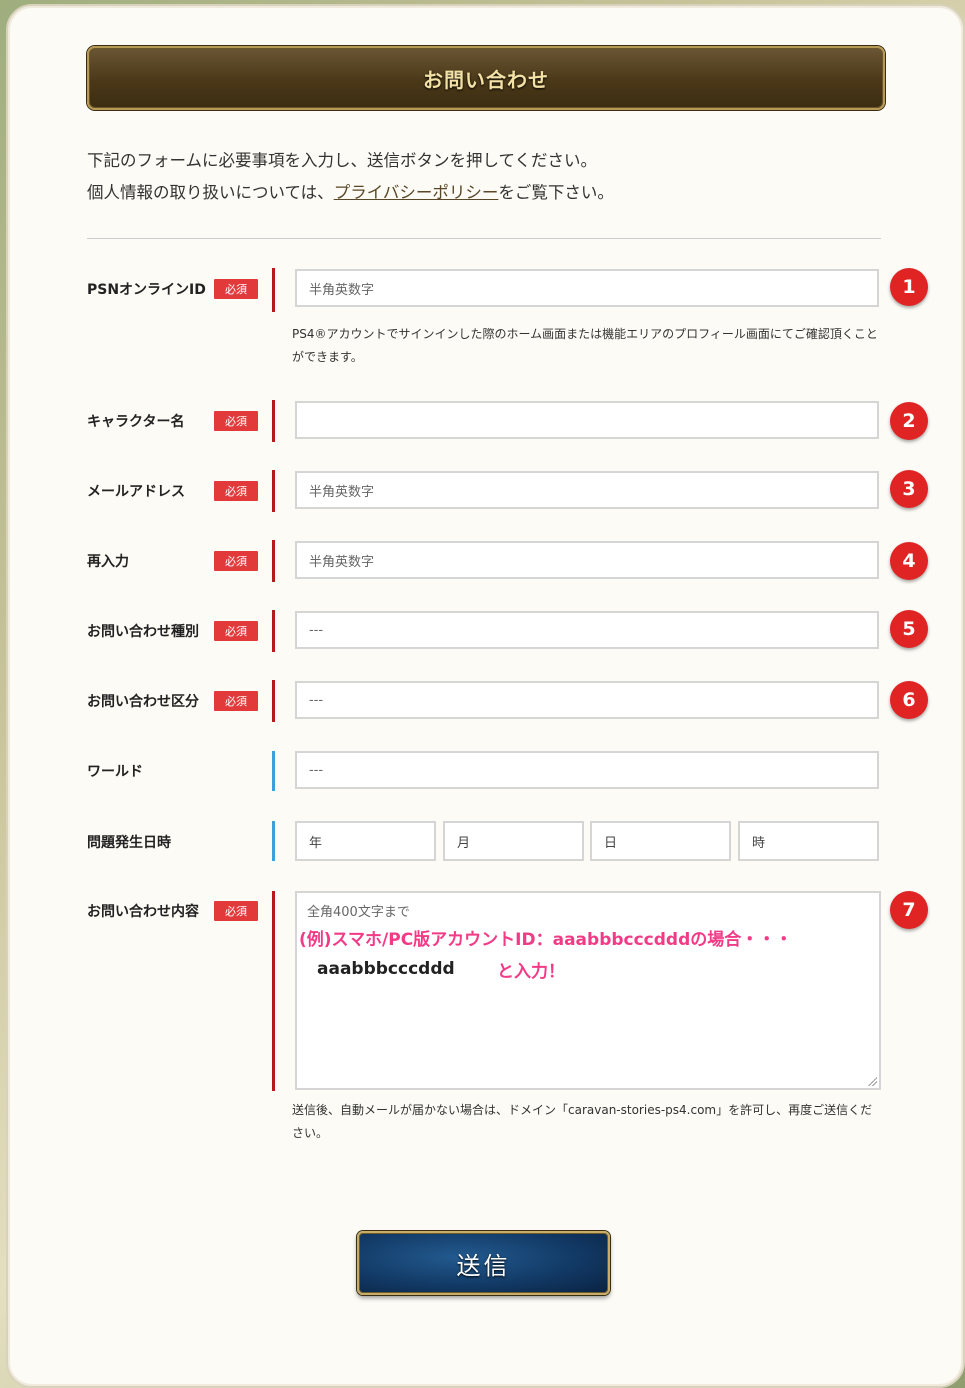 This screenshot has height=1388, width=965. Describe the element at coordinates (531, 972) in the screenshot. I see `example-instruction: と入力！` at that location.